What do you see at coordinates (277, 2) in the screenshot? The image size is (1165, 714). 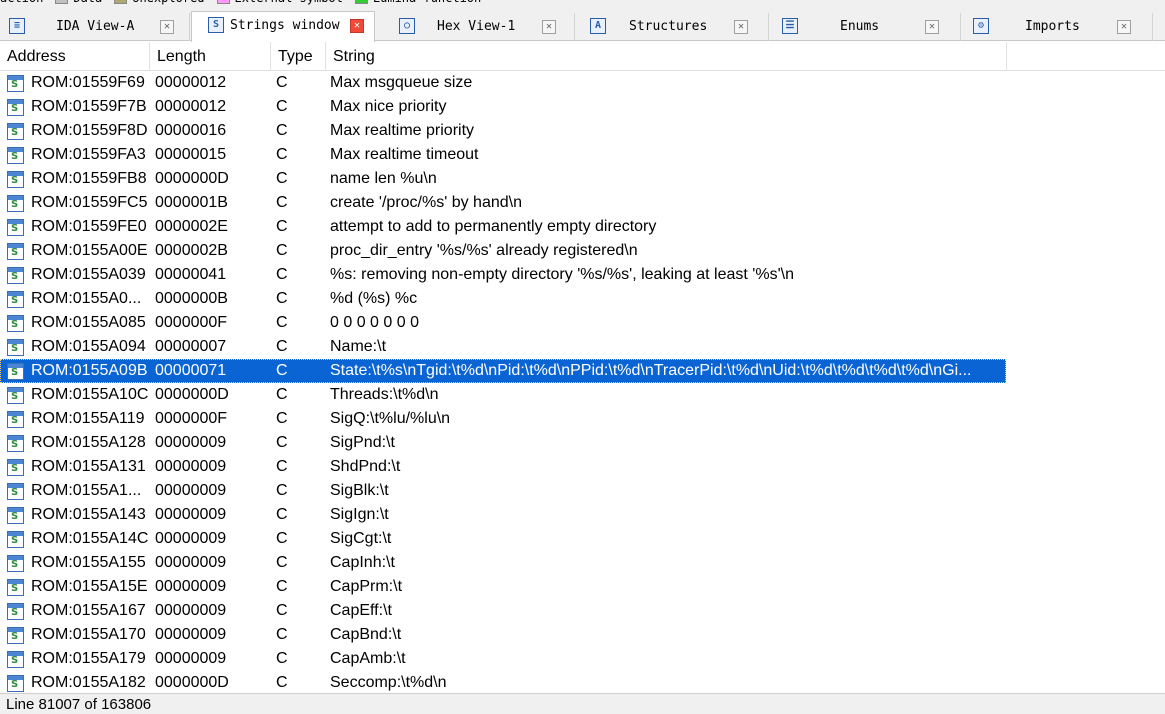 I see `legend-item: External symbol` at bounding box center [277, 2].